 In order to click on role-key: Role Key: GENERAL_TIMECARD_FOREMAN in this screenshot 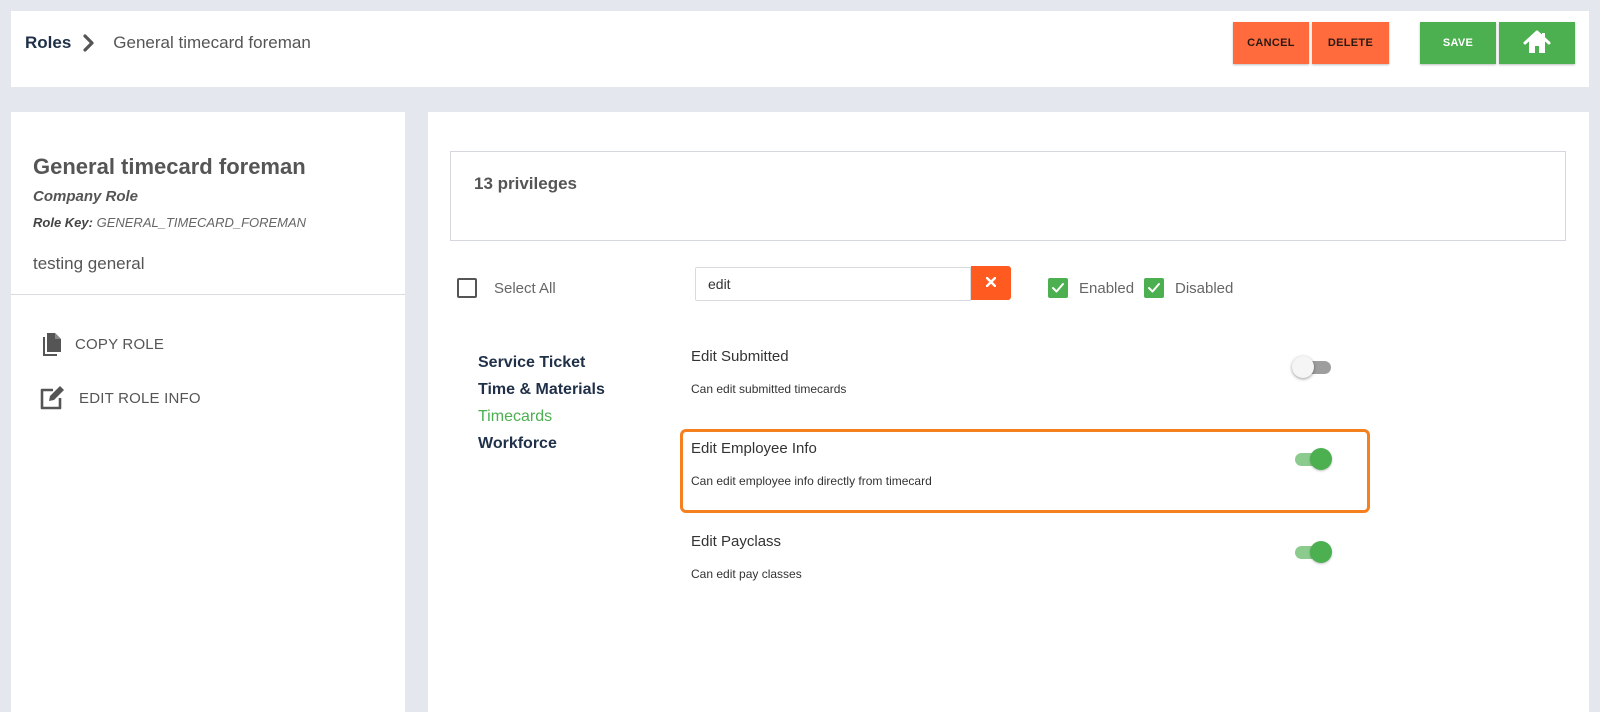, I will do `click(169, 222)`.